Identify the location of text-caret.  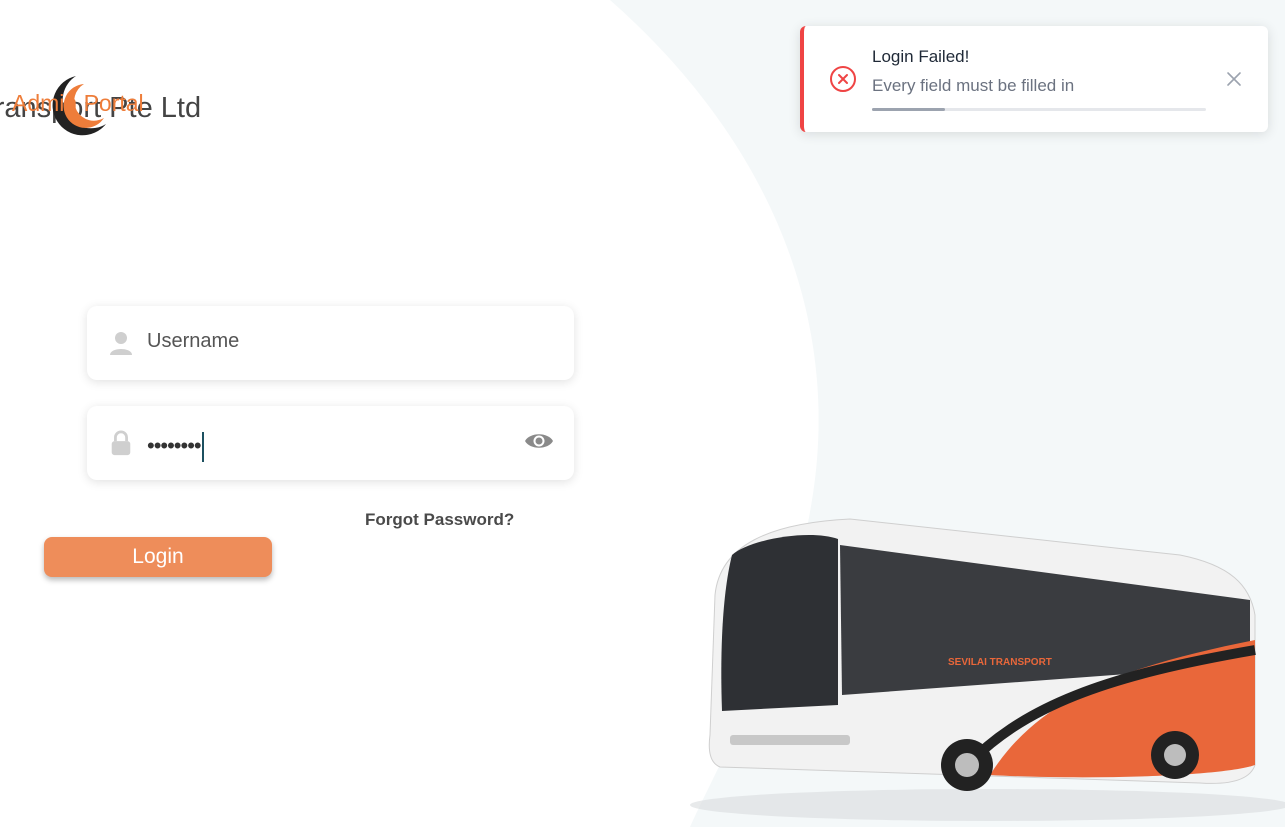
(202, 447).